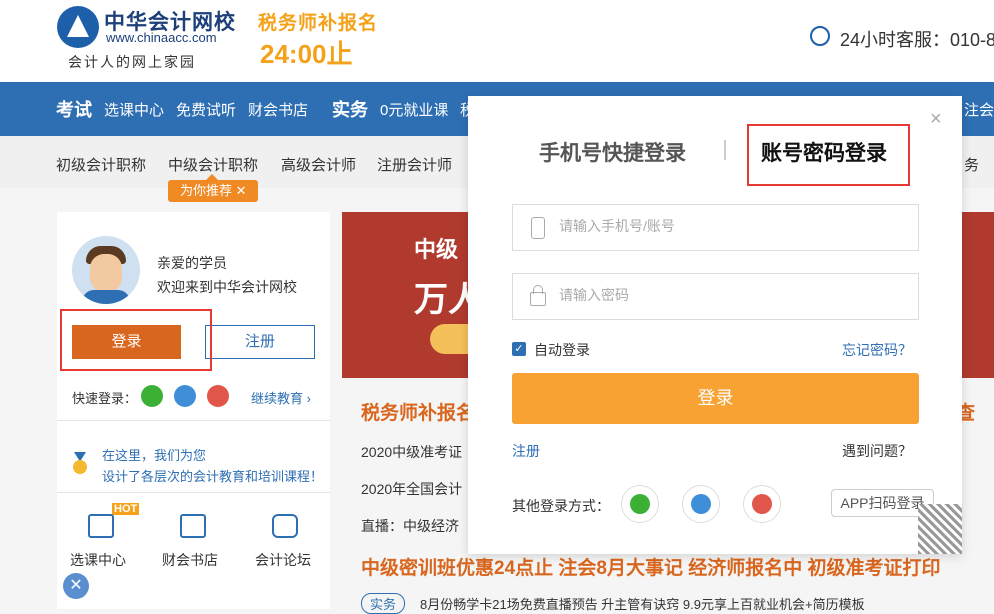 The image size is (994, 614). I want to click on banner-tag: 中级, so click(436, 249).